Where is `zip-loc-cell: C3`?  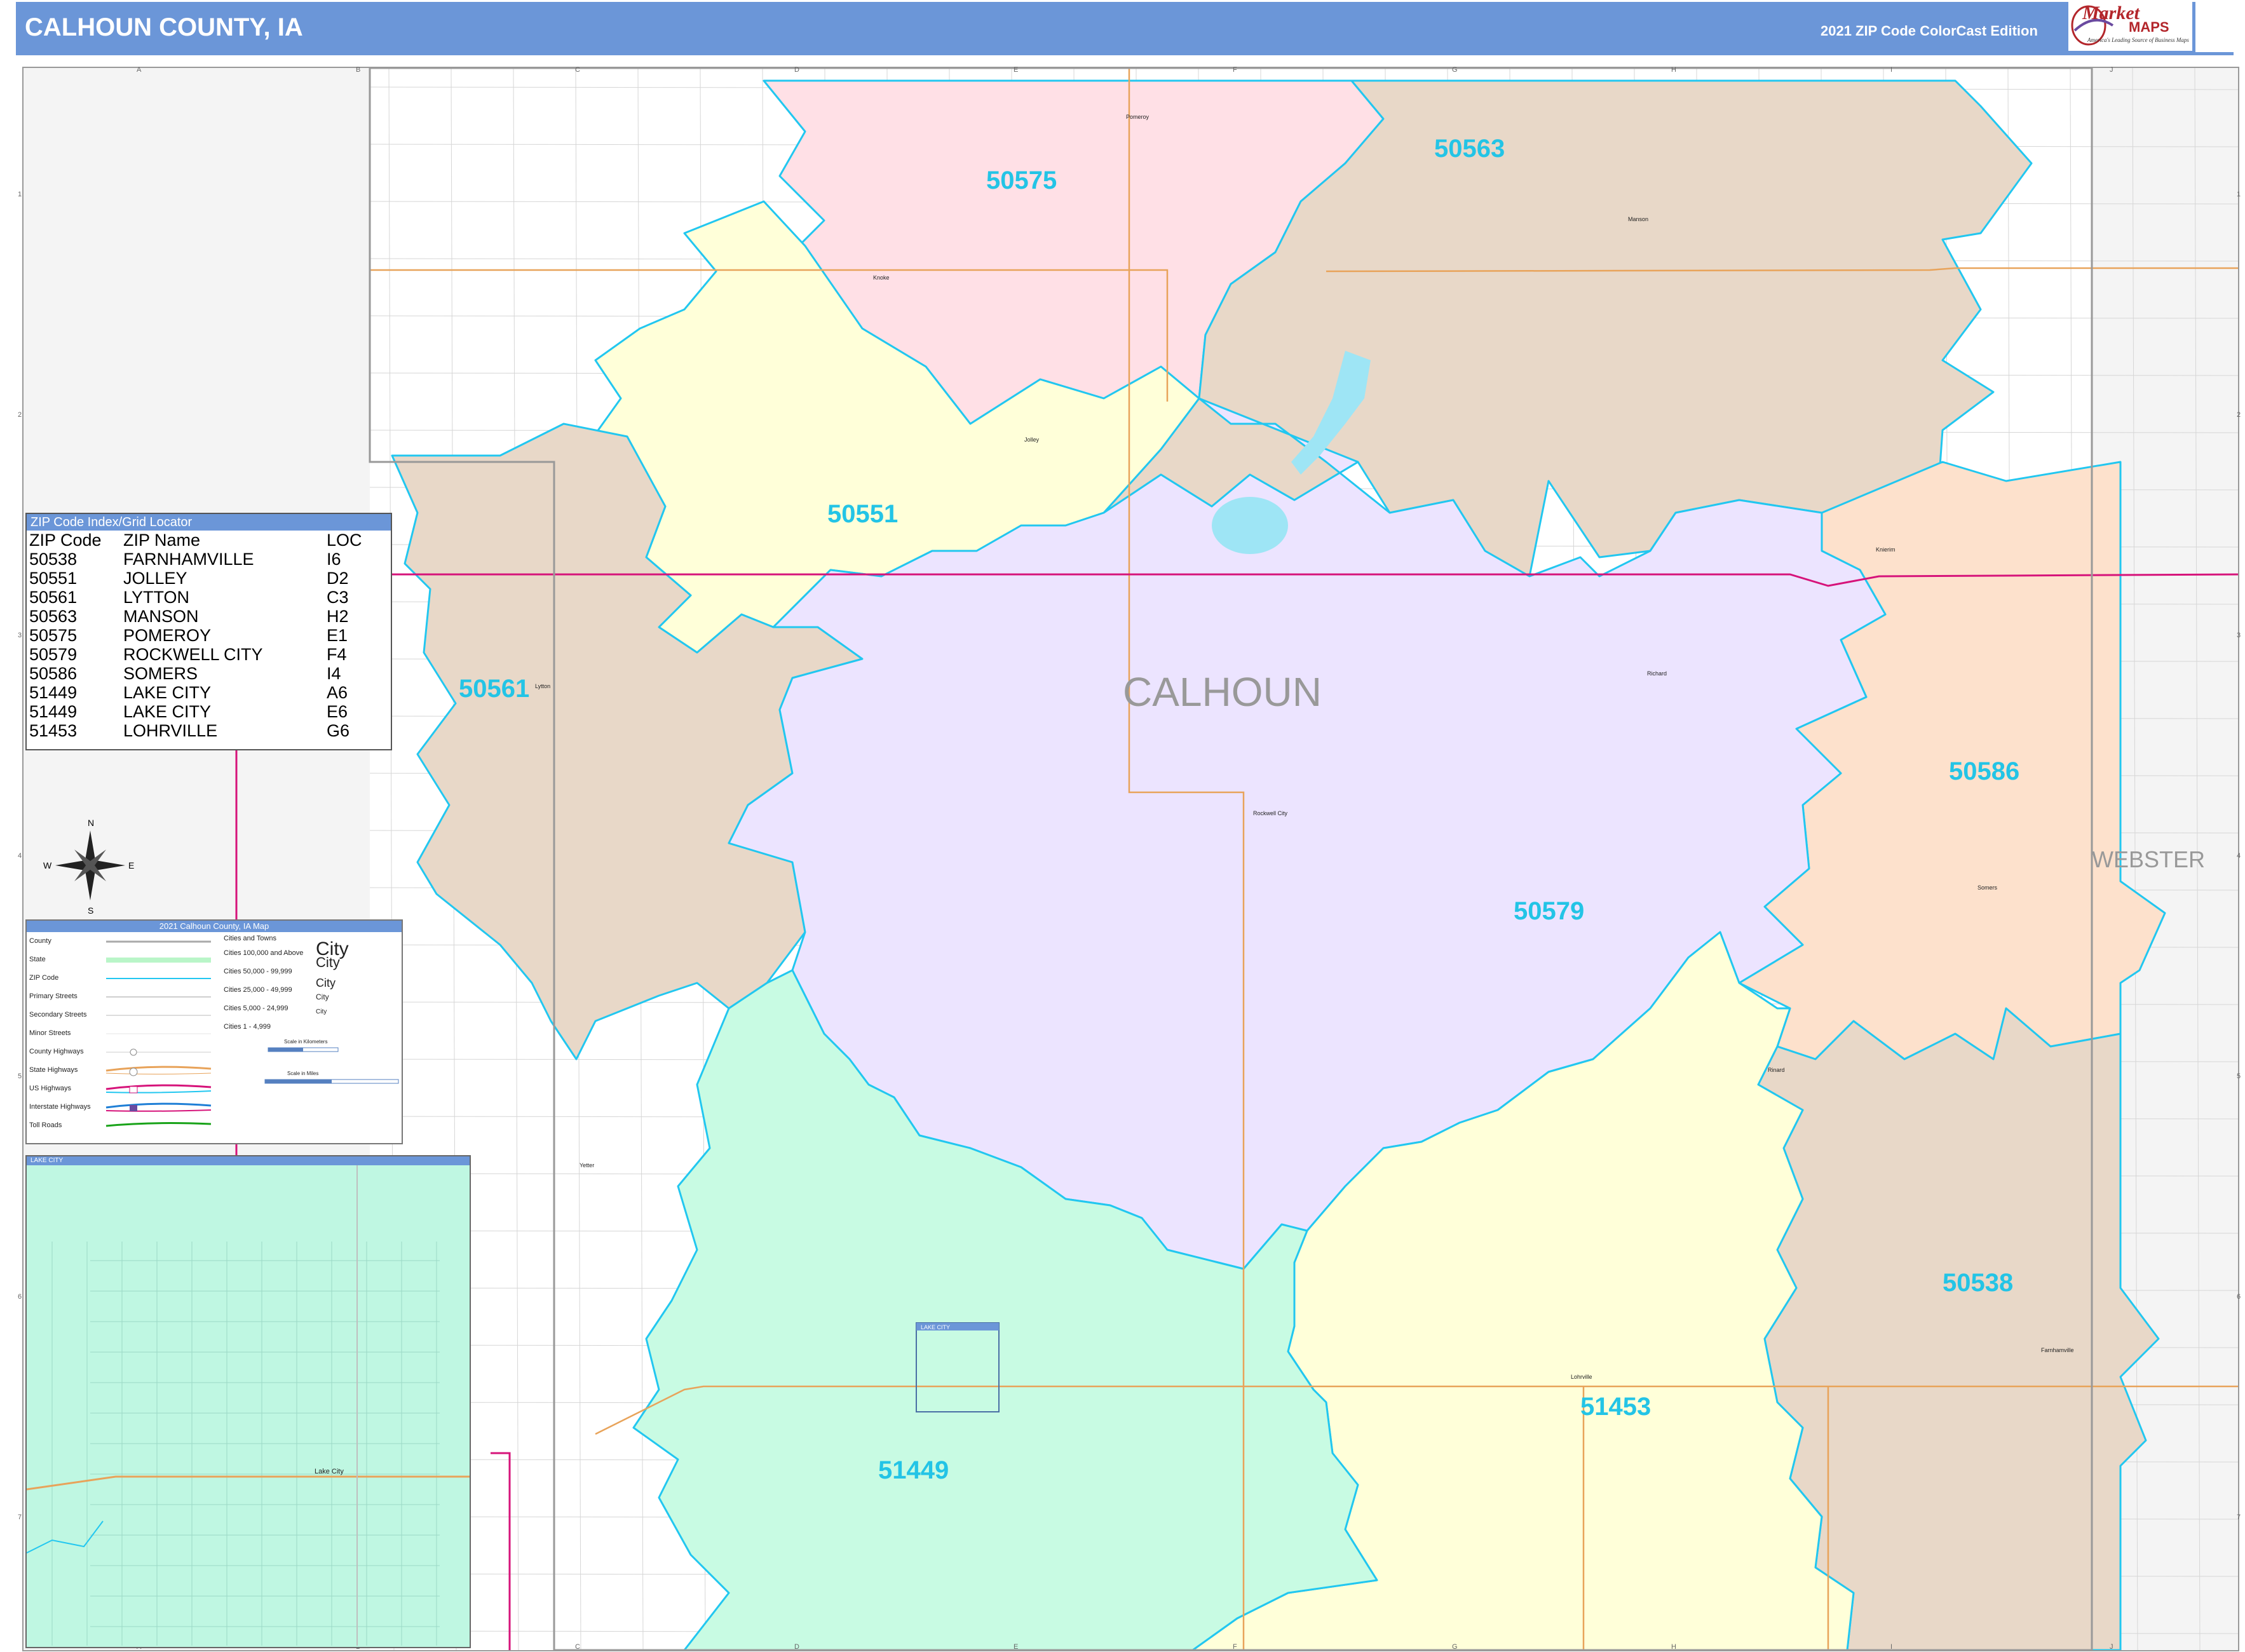 zip-loc-cell: C3 is located at coordinates (338, 597).